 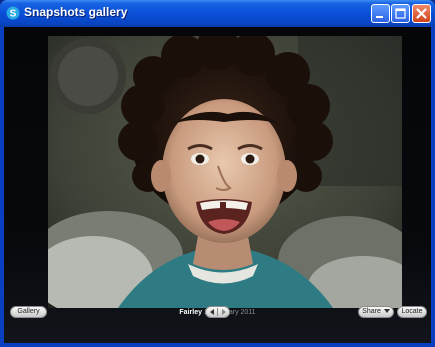 What do you see at coordinates (76, 12) in the screenshot?
I see `window-title: Snapshots gallery` at bounding box center [76, 12].